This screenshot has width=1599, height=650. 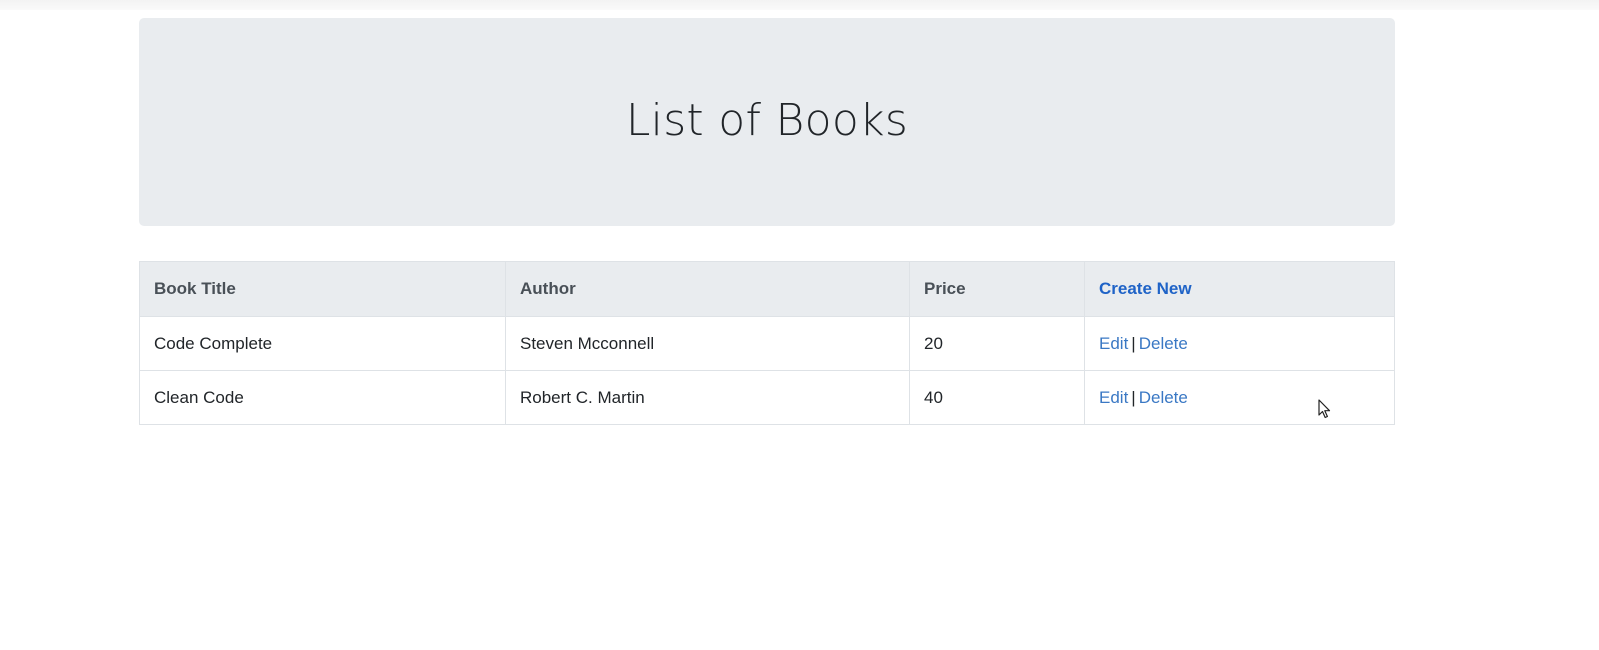 What do you see at coordinates (322, 343) in the screenshot?
I see `book-title-cell: Code Complete` at bounding box center [322, 343].